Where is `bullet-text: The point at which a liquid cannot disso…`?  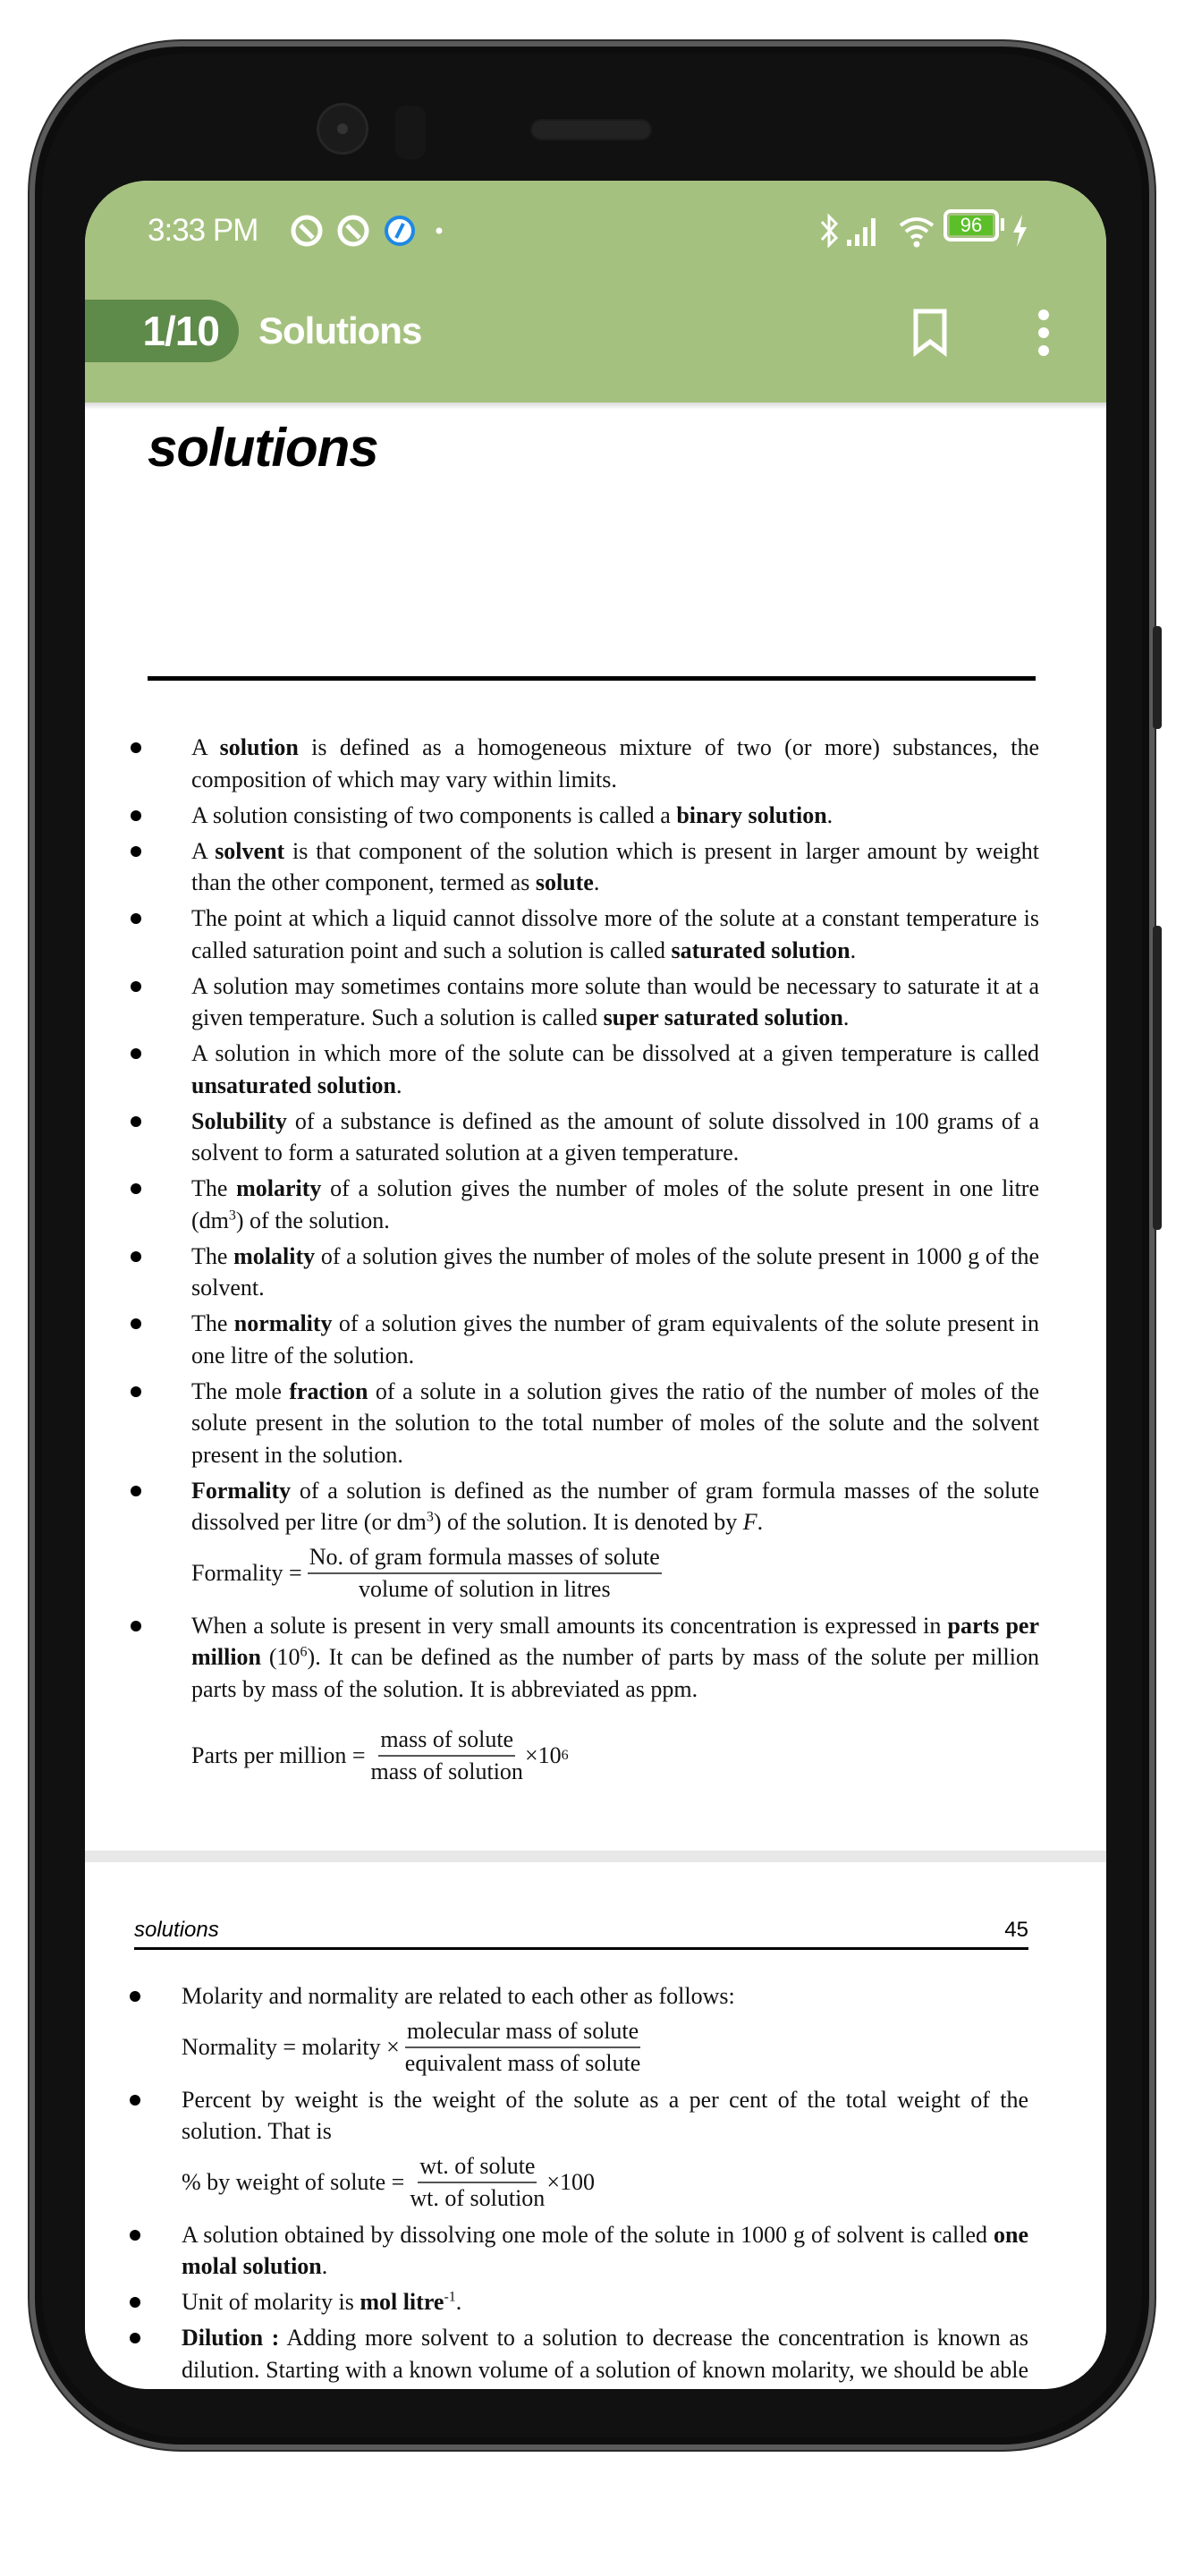 bullet-text: The point at which a liquid cannot disso… is located at coordinates (615, 934).